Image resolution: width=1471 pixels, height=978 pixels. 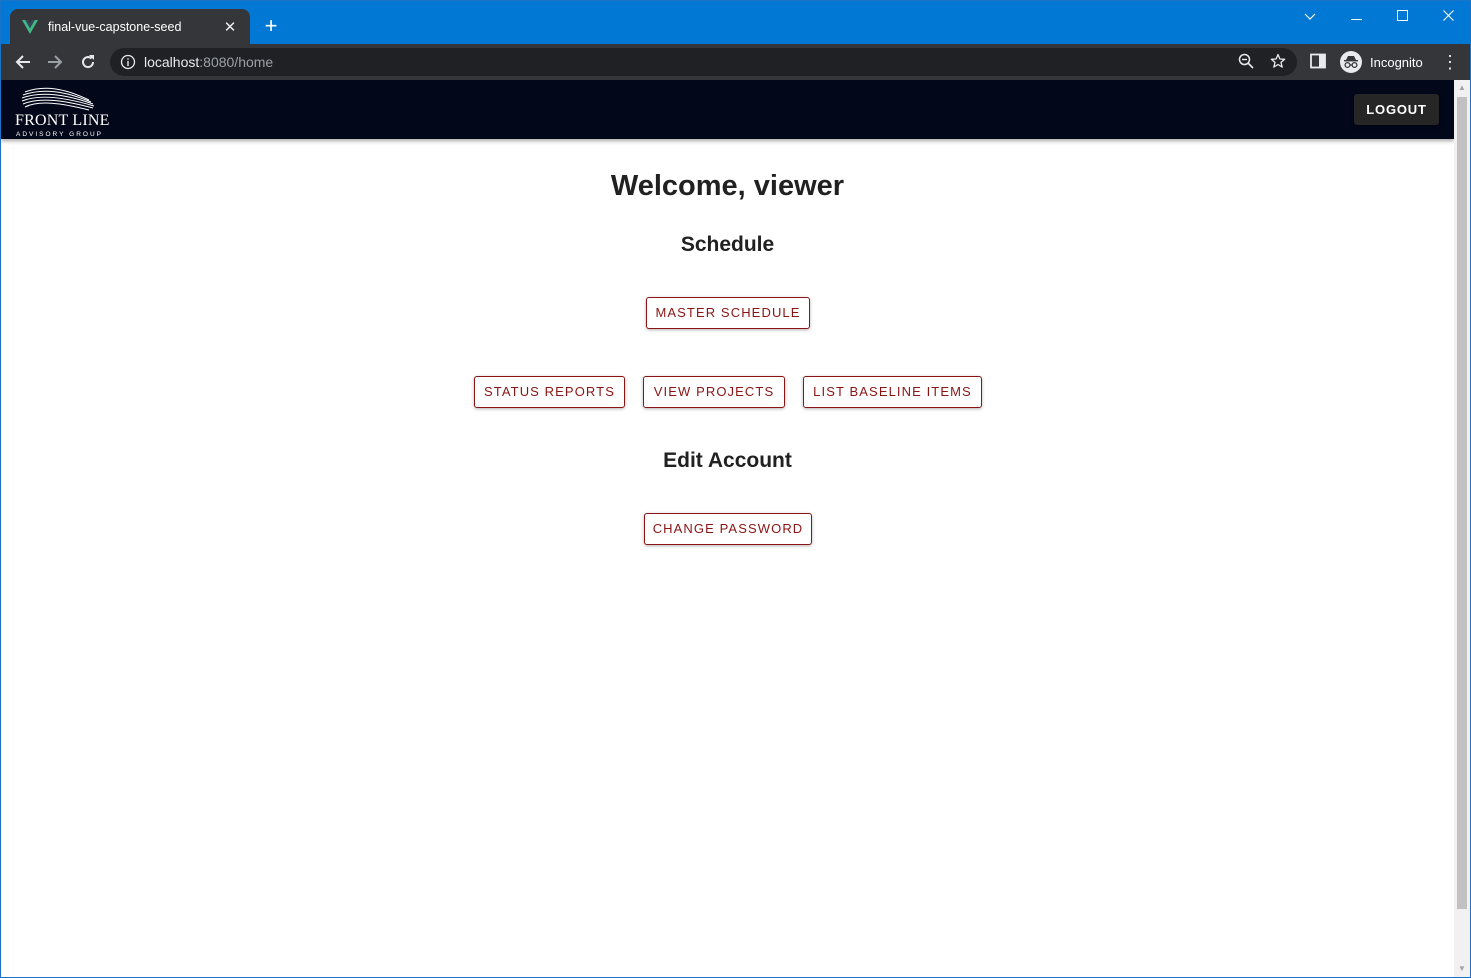 I want to click on url-text: localhost:8080/home, so click(x=208, y=62).